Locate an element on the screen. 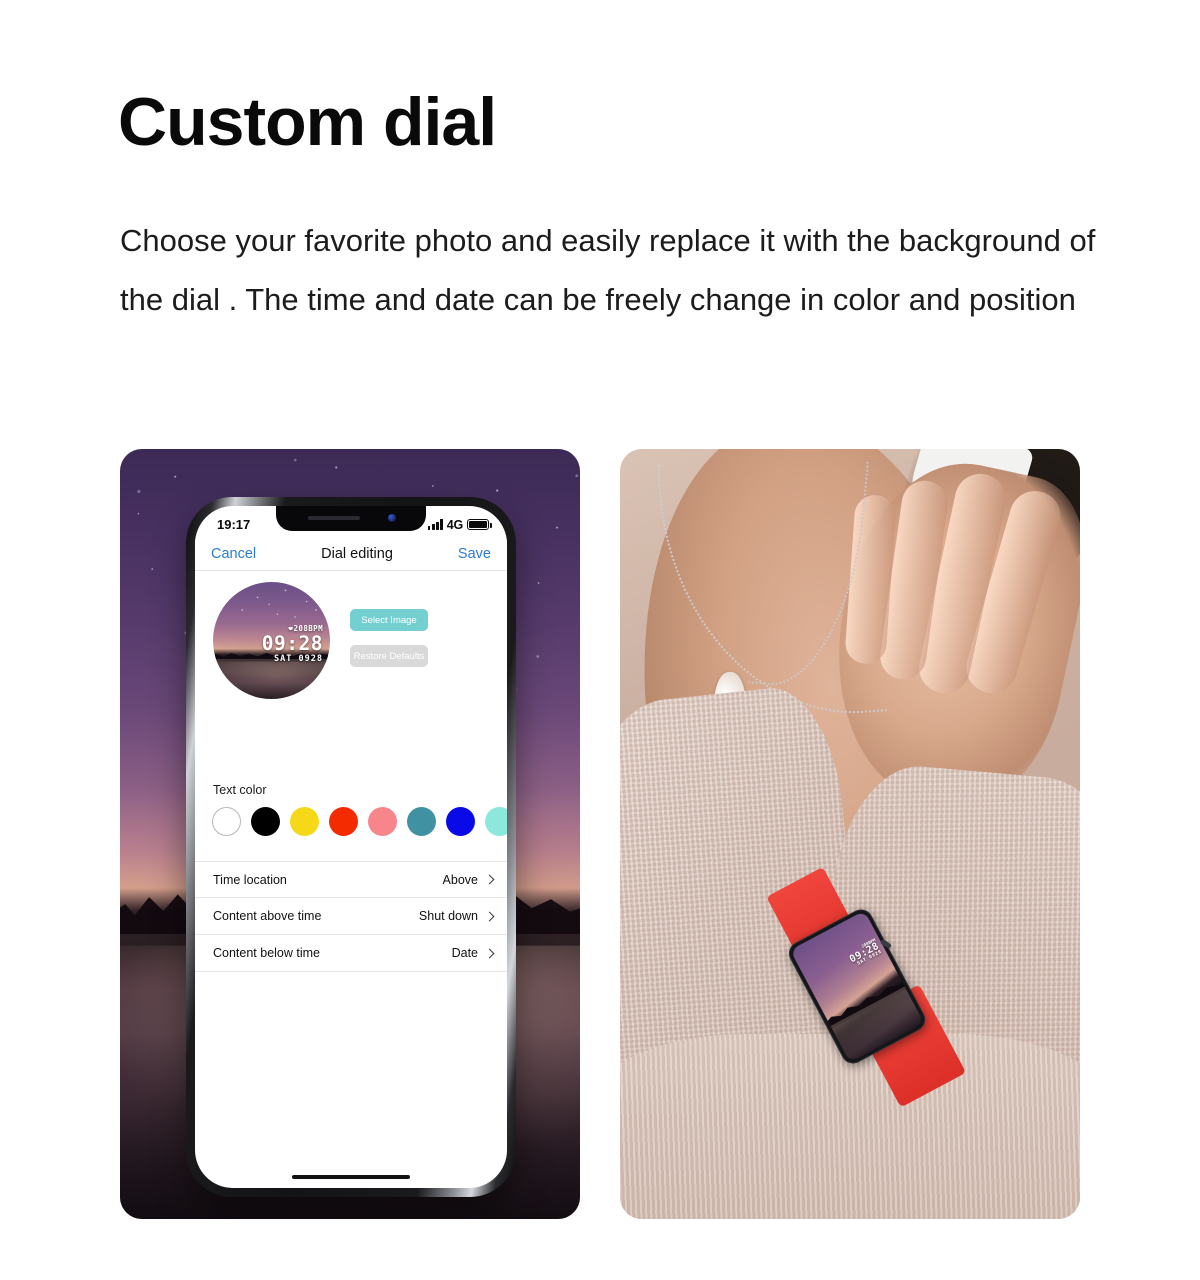  watch-face-text-overlay: 208BPM 09:28 SAT 0928 is located at coordinates (864, 953).